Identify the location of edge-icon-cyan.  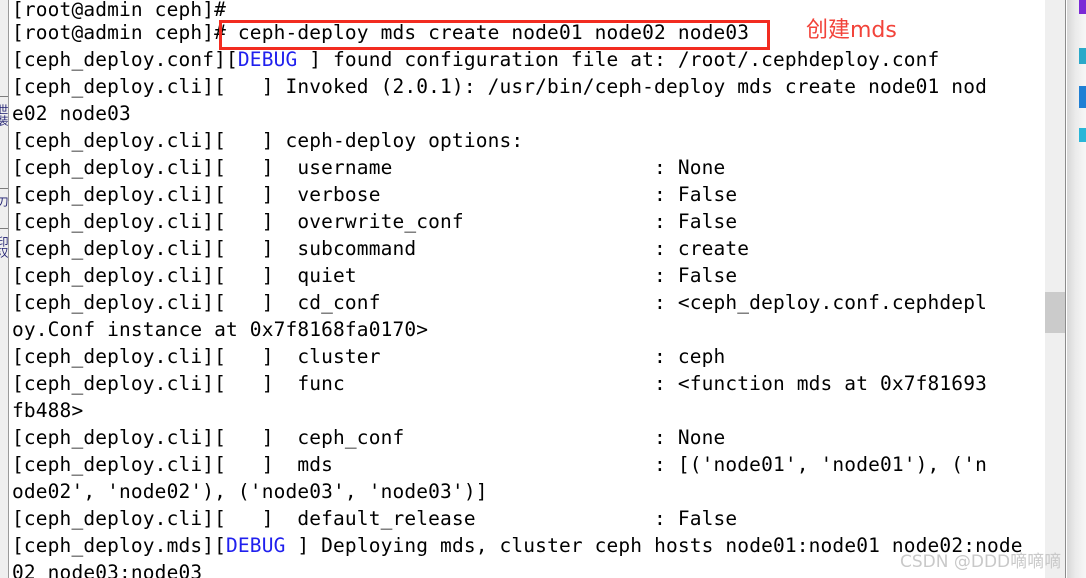
(1082, 135).